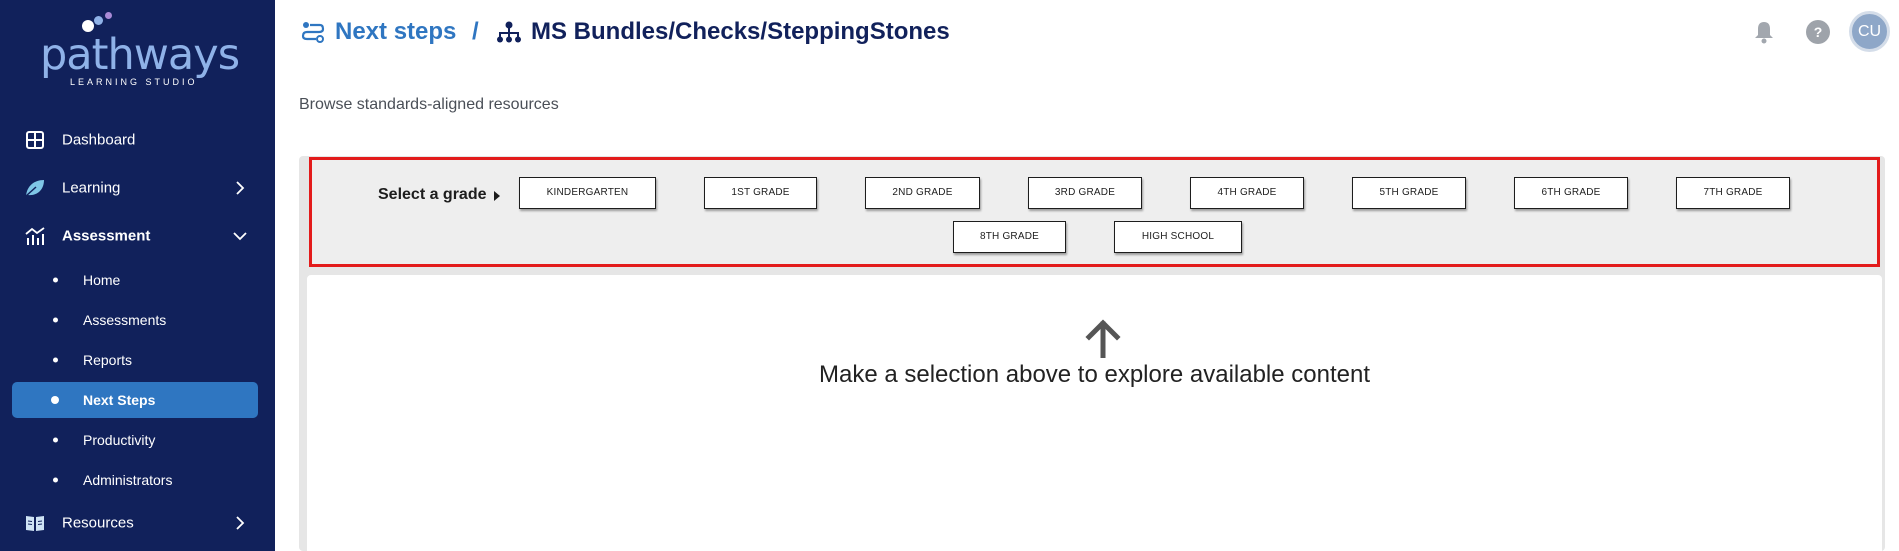 The height and width of the screenshot is (551, 1899). I want to click on help-icon: ?, so click(1818, 32).